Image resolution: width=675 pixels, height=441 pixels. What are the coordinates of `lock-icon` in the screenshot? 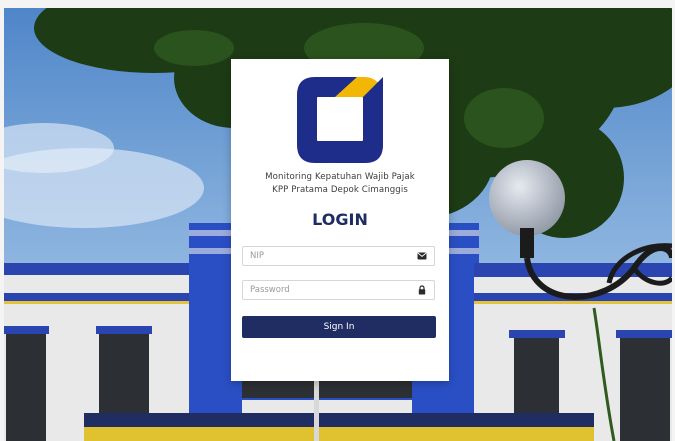 It's located at (422, 290).